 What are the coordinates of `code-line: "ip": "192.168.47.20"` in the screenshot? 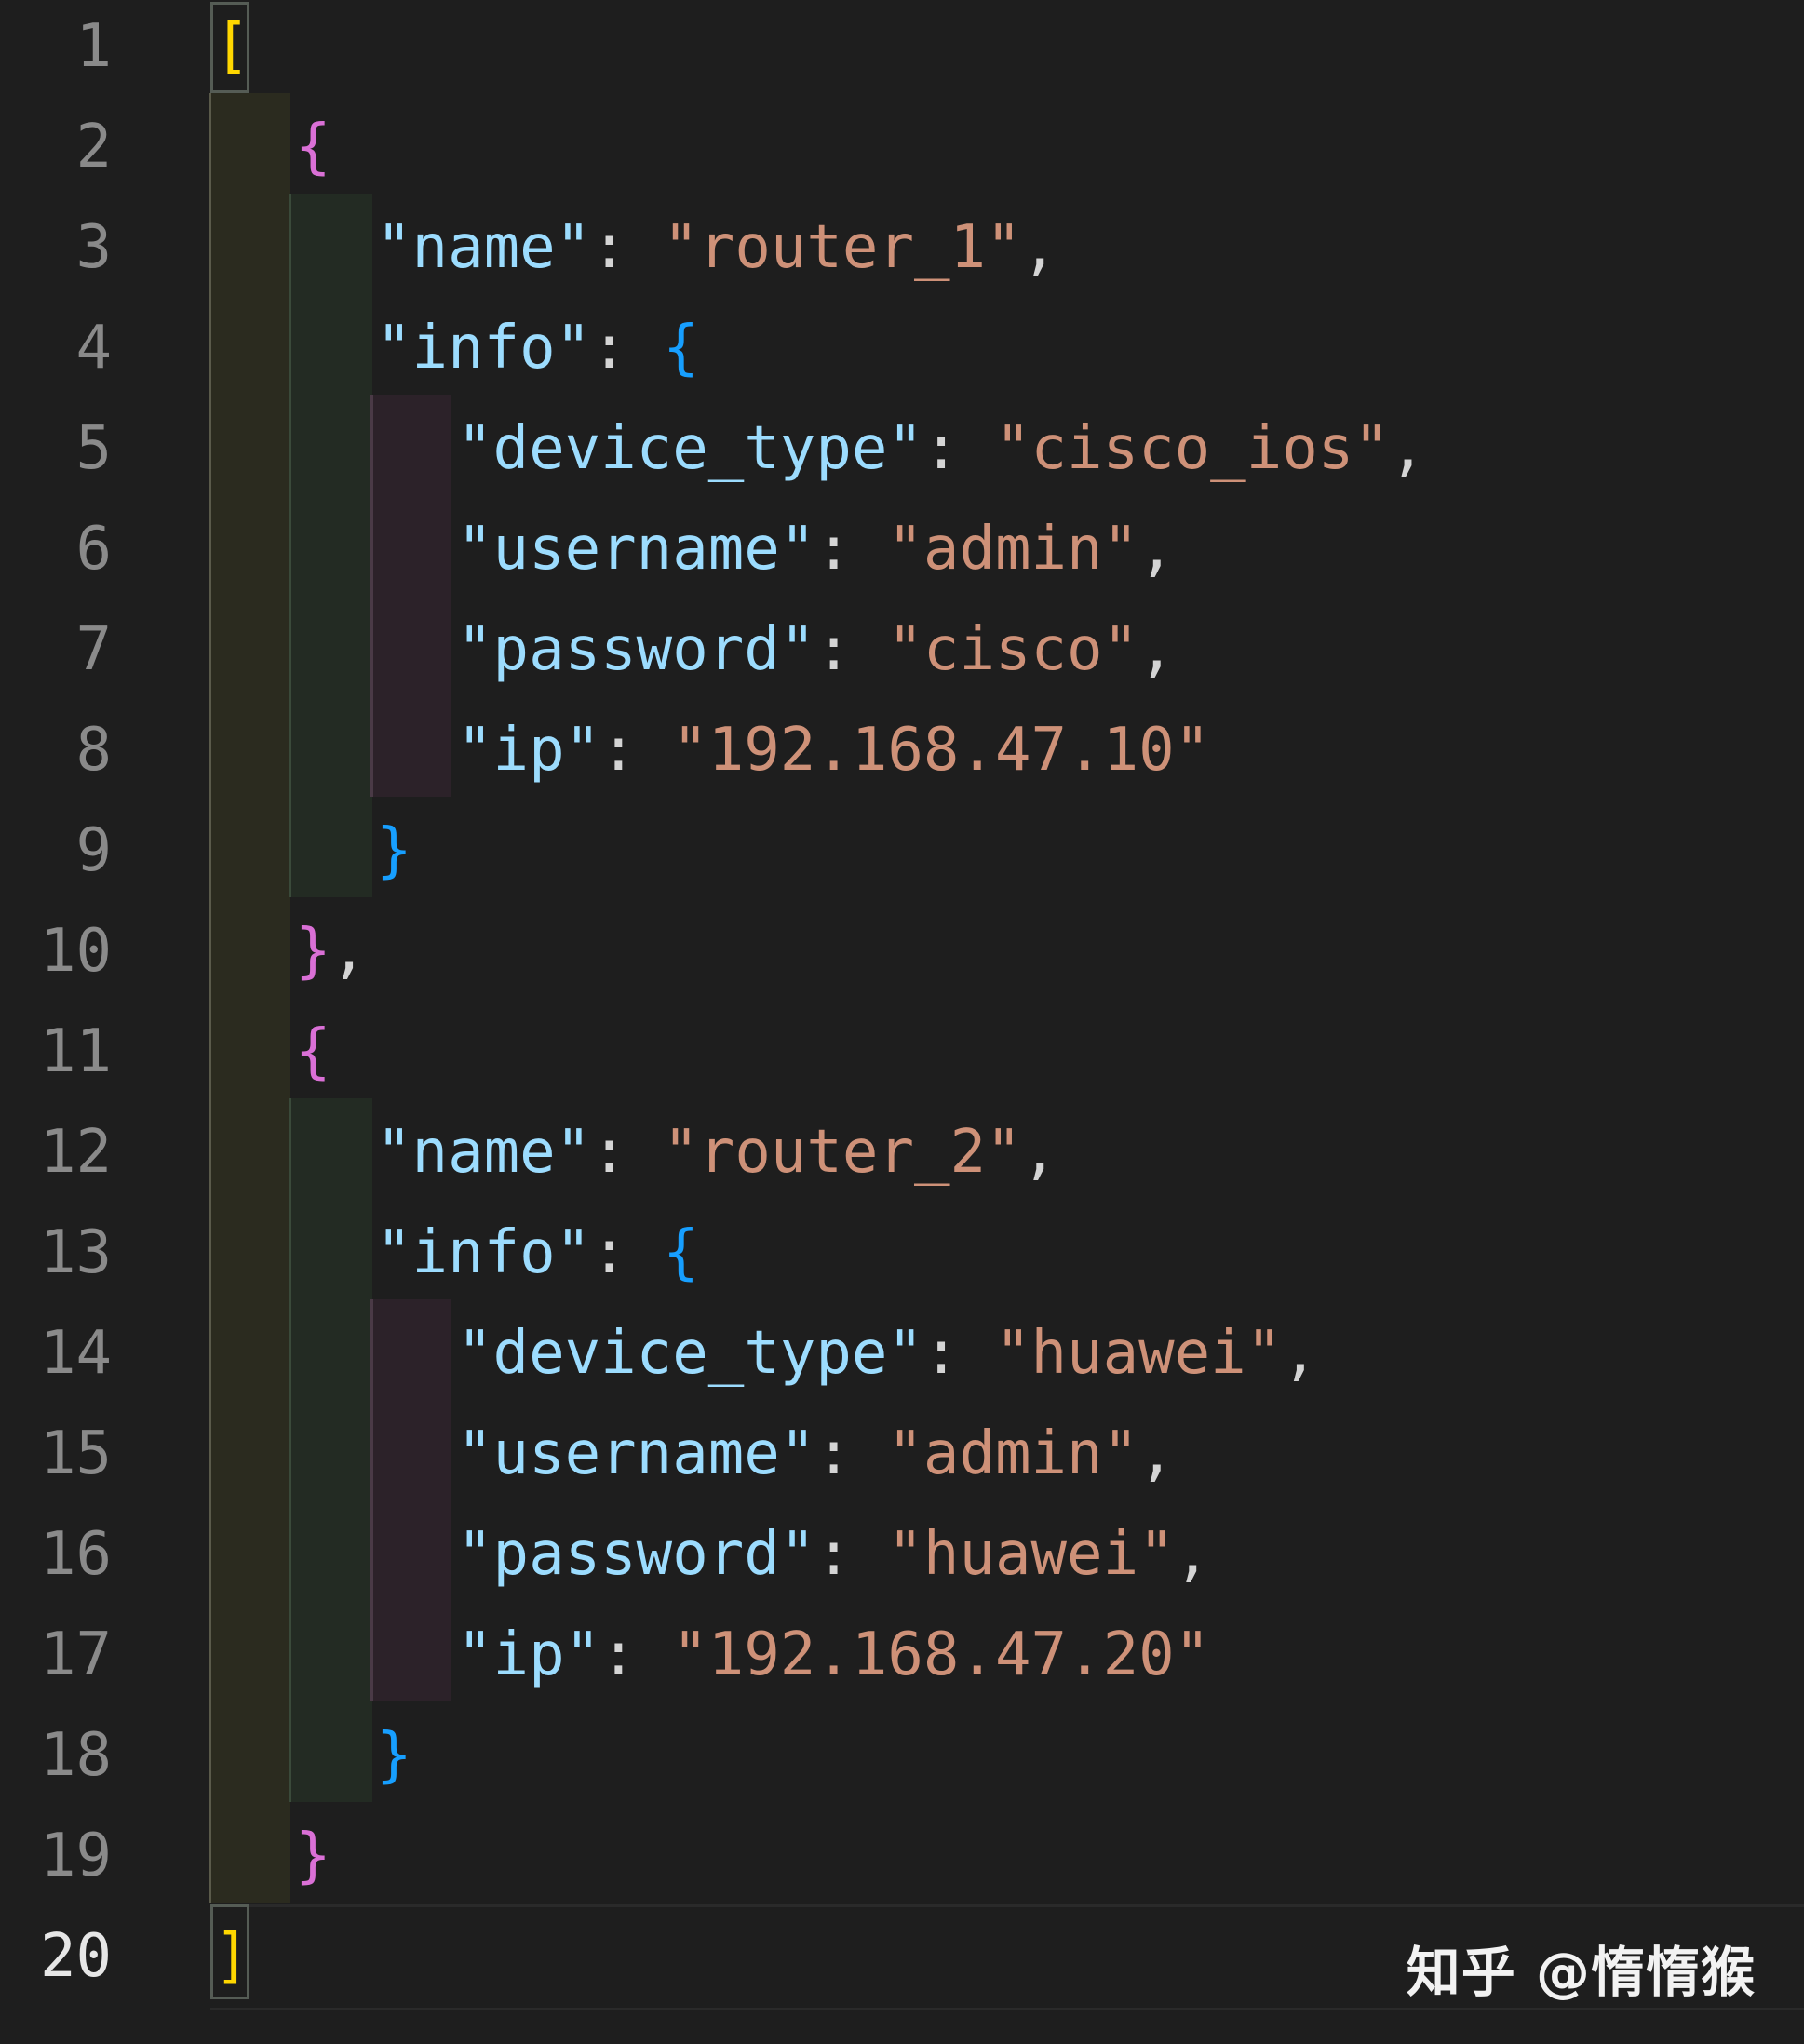 It's located at (833, 1655).